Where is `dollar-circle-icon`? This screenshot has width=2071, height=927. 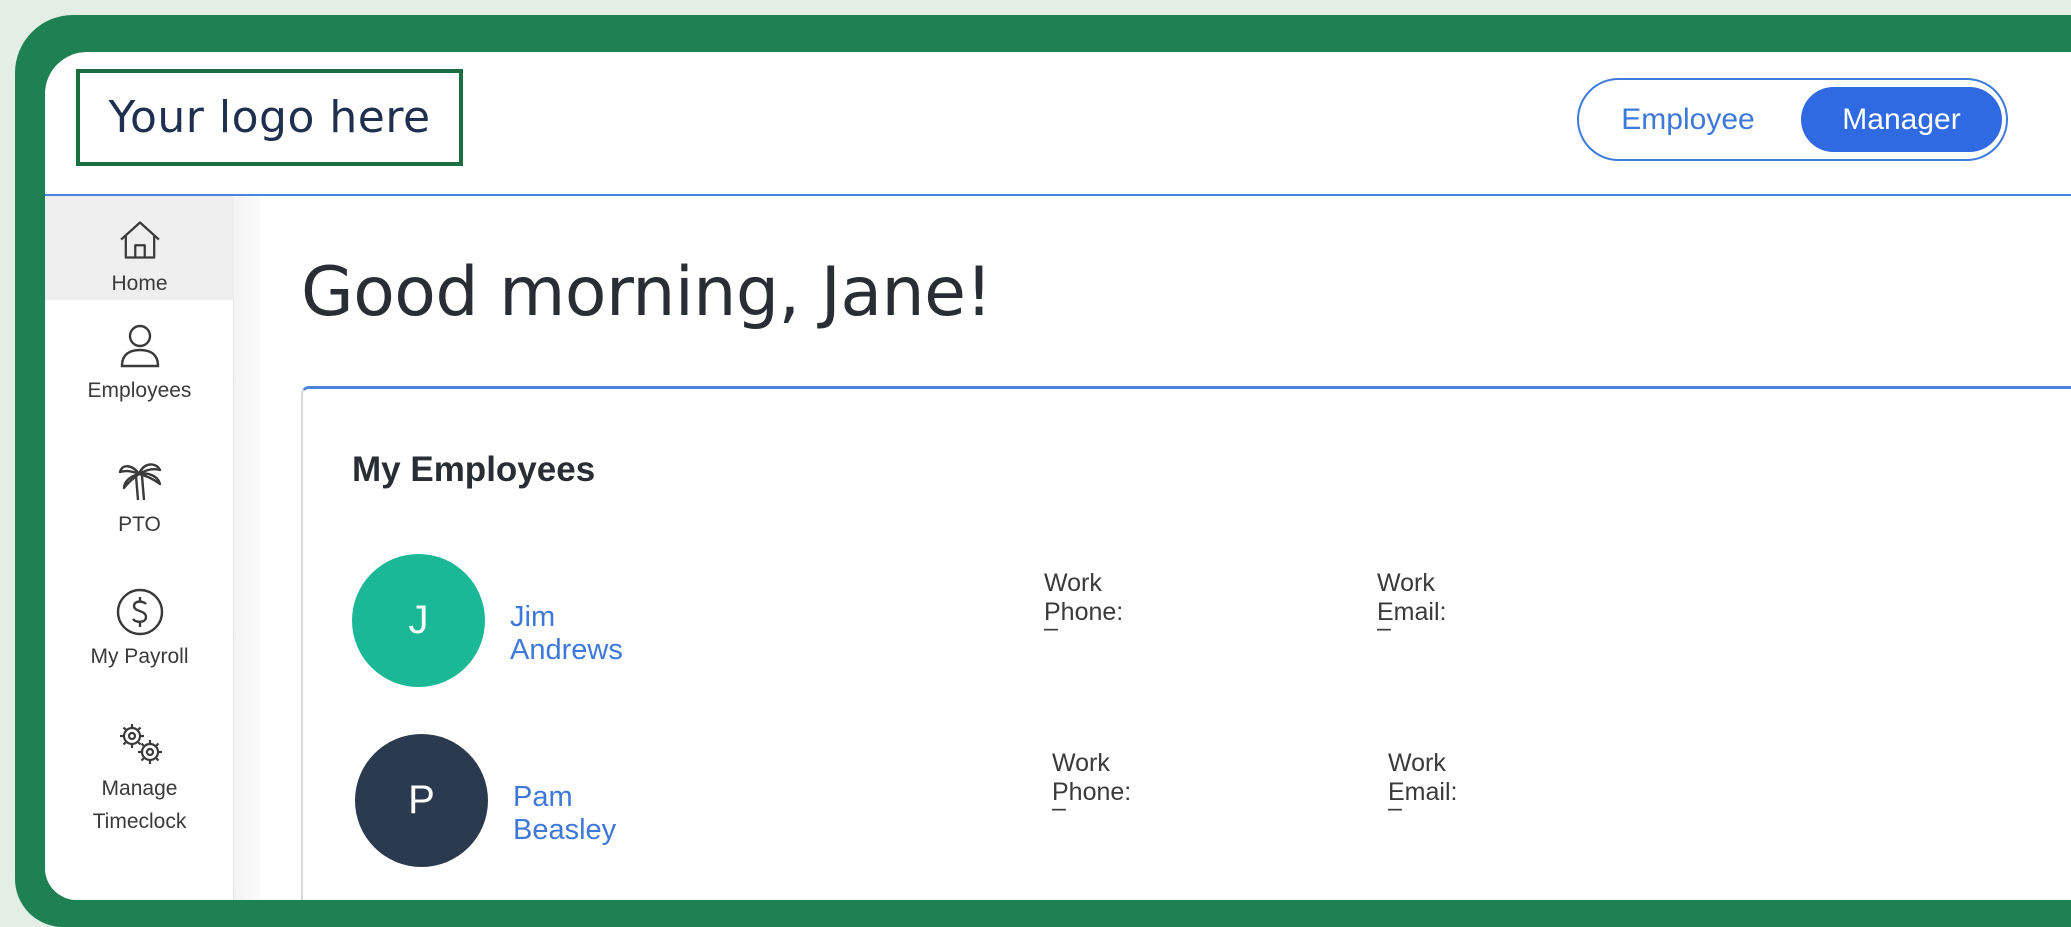 dollar-circle-icon is located at coordinates (139, 612).